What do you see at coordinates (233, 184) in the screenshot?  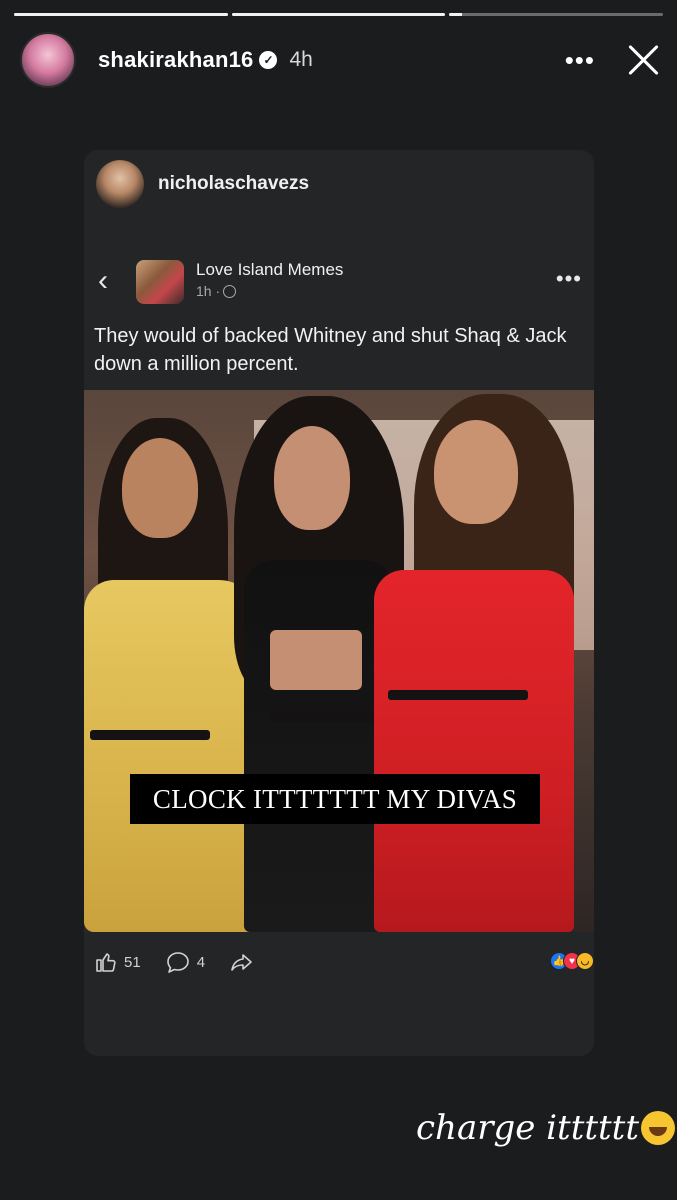 I see `reposter-username: nicholaschavezs` at bounding box center [233, 184].